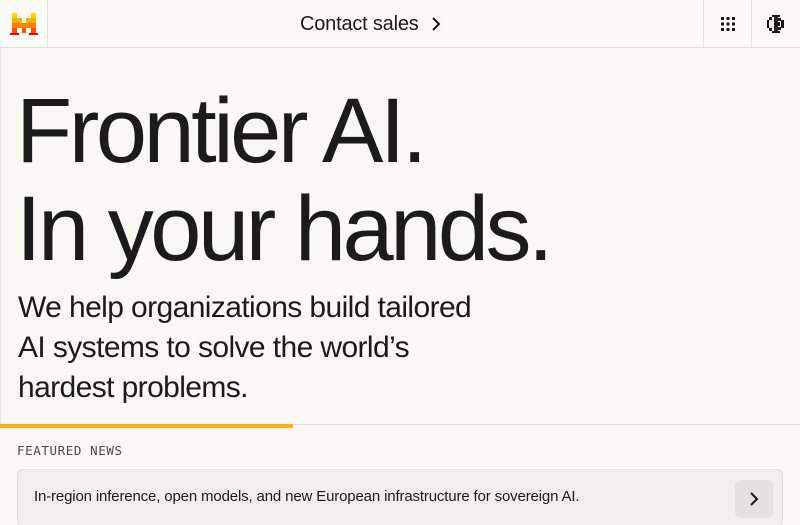  Describe the element at coordinates (146, 426) in the screenshot. I see `carousel-progress-fill` at that location.